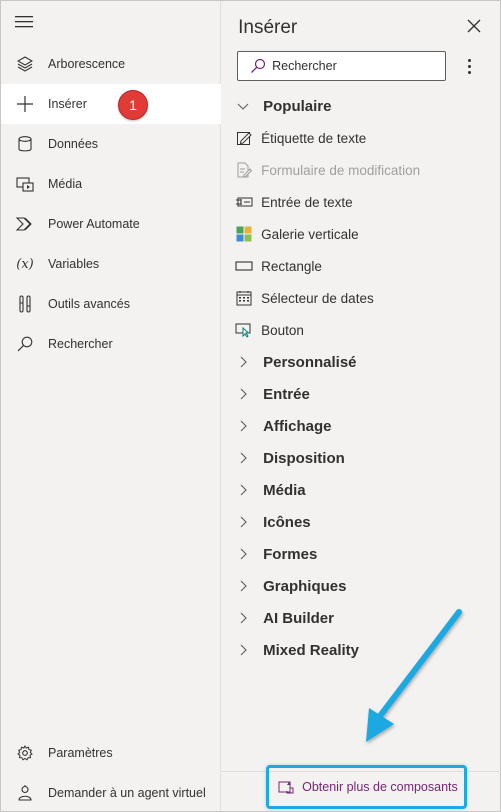 The height and width of the screenshot is (812, 501). I want to click on components-icon, so click(286, 787).